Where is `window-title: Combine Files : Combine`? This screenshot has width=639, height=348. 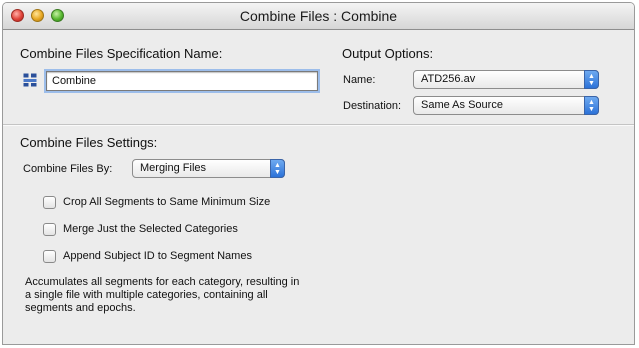 window-title: Combine Files : Combine is located at coordinates (318, 16).